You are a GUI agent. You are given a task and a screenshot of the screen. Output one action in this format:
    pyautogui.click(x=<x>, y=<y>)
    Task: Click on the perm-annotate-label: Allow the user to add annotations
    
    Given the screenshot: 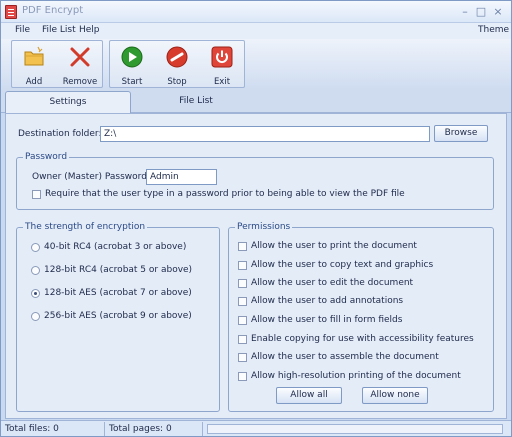 What is the action you would take?
    pyautogui.click(x=327, y=301)
    